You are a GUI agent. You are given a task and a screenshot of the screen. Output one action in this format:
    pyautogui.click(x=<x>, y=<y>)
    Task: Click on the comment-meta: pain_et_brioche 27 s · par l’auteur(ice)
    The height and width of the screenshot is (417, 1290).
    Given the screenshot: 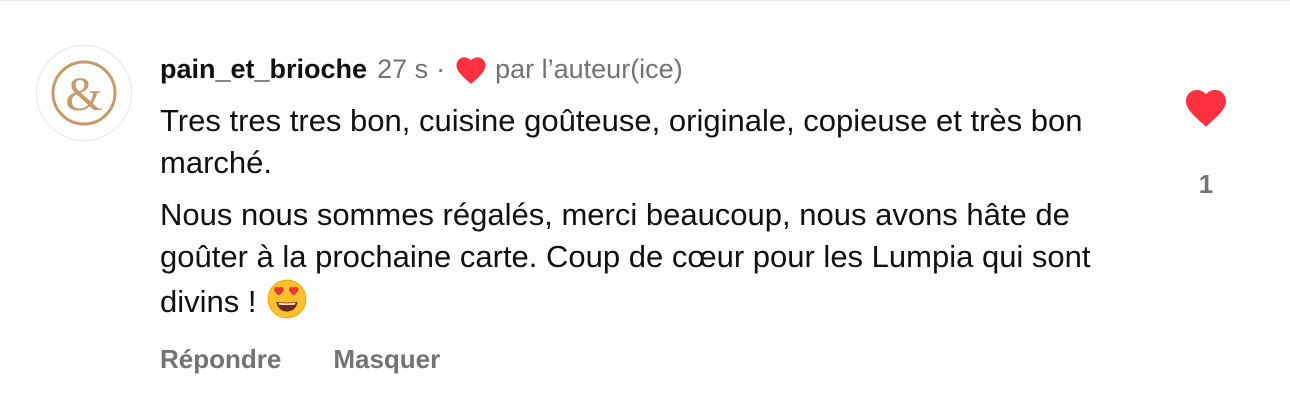 What is the action you would take?
    pyautogui.click(x=640, y=69)
    